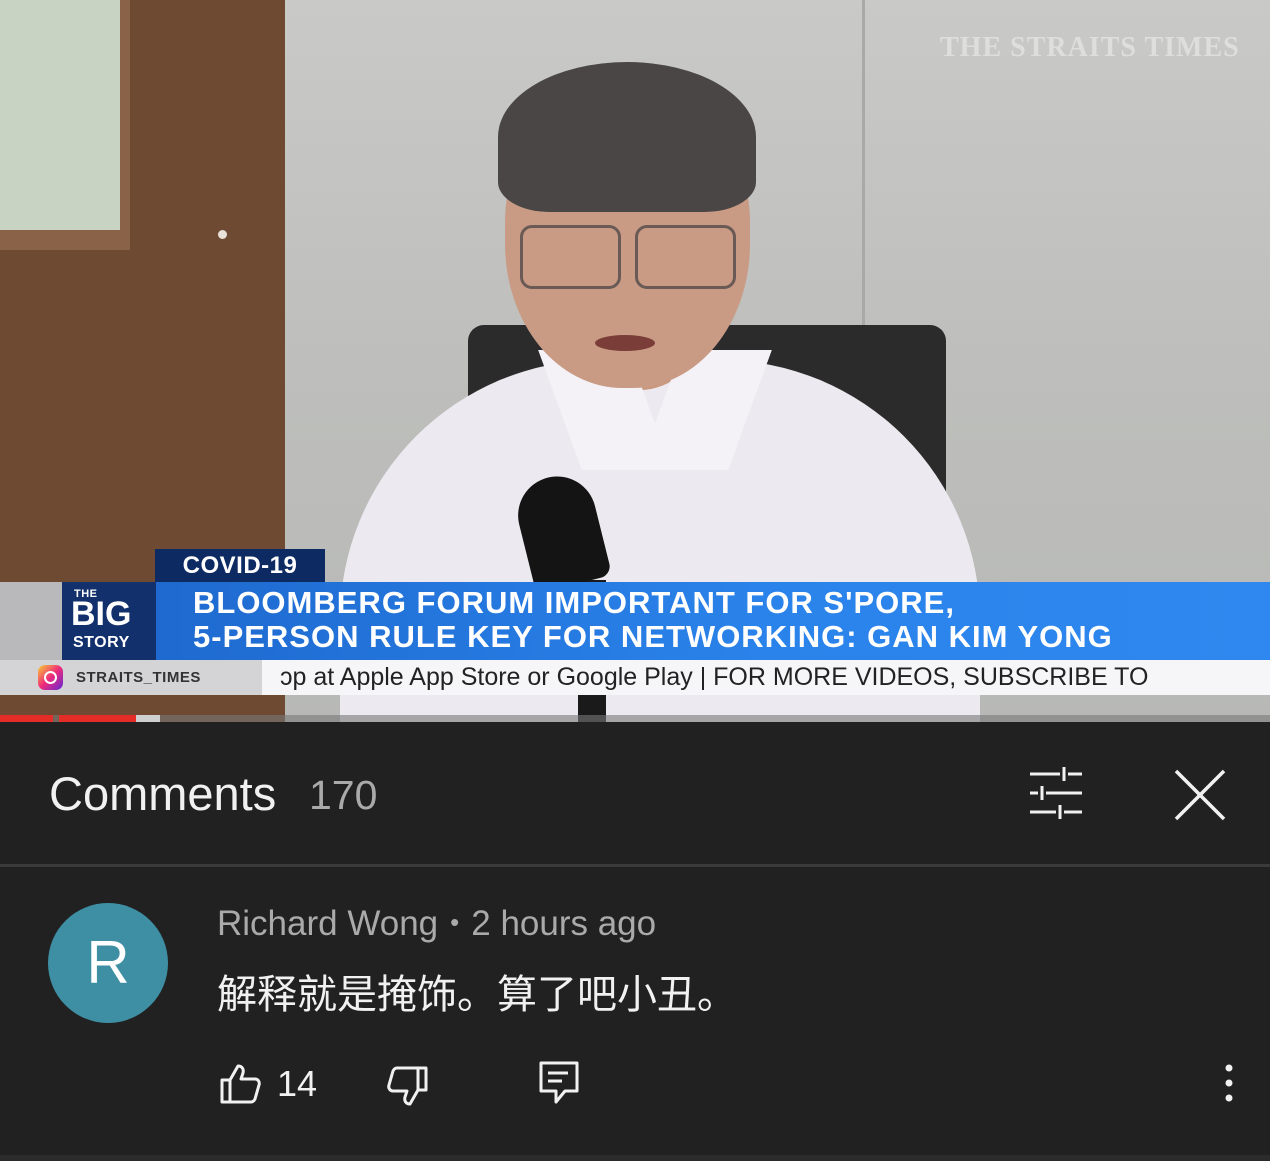  What do you see at coordinates (97, 718) in the screenshot?
I see `progress-played` at bounding box center [97, 718].